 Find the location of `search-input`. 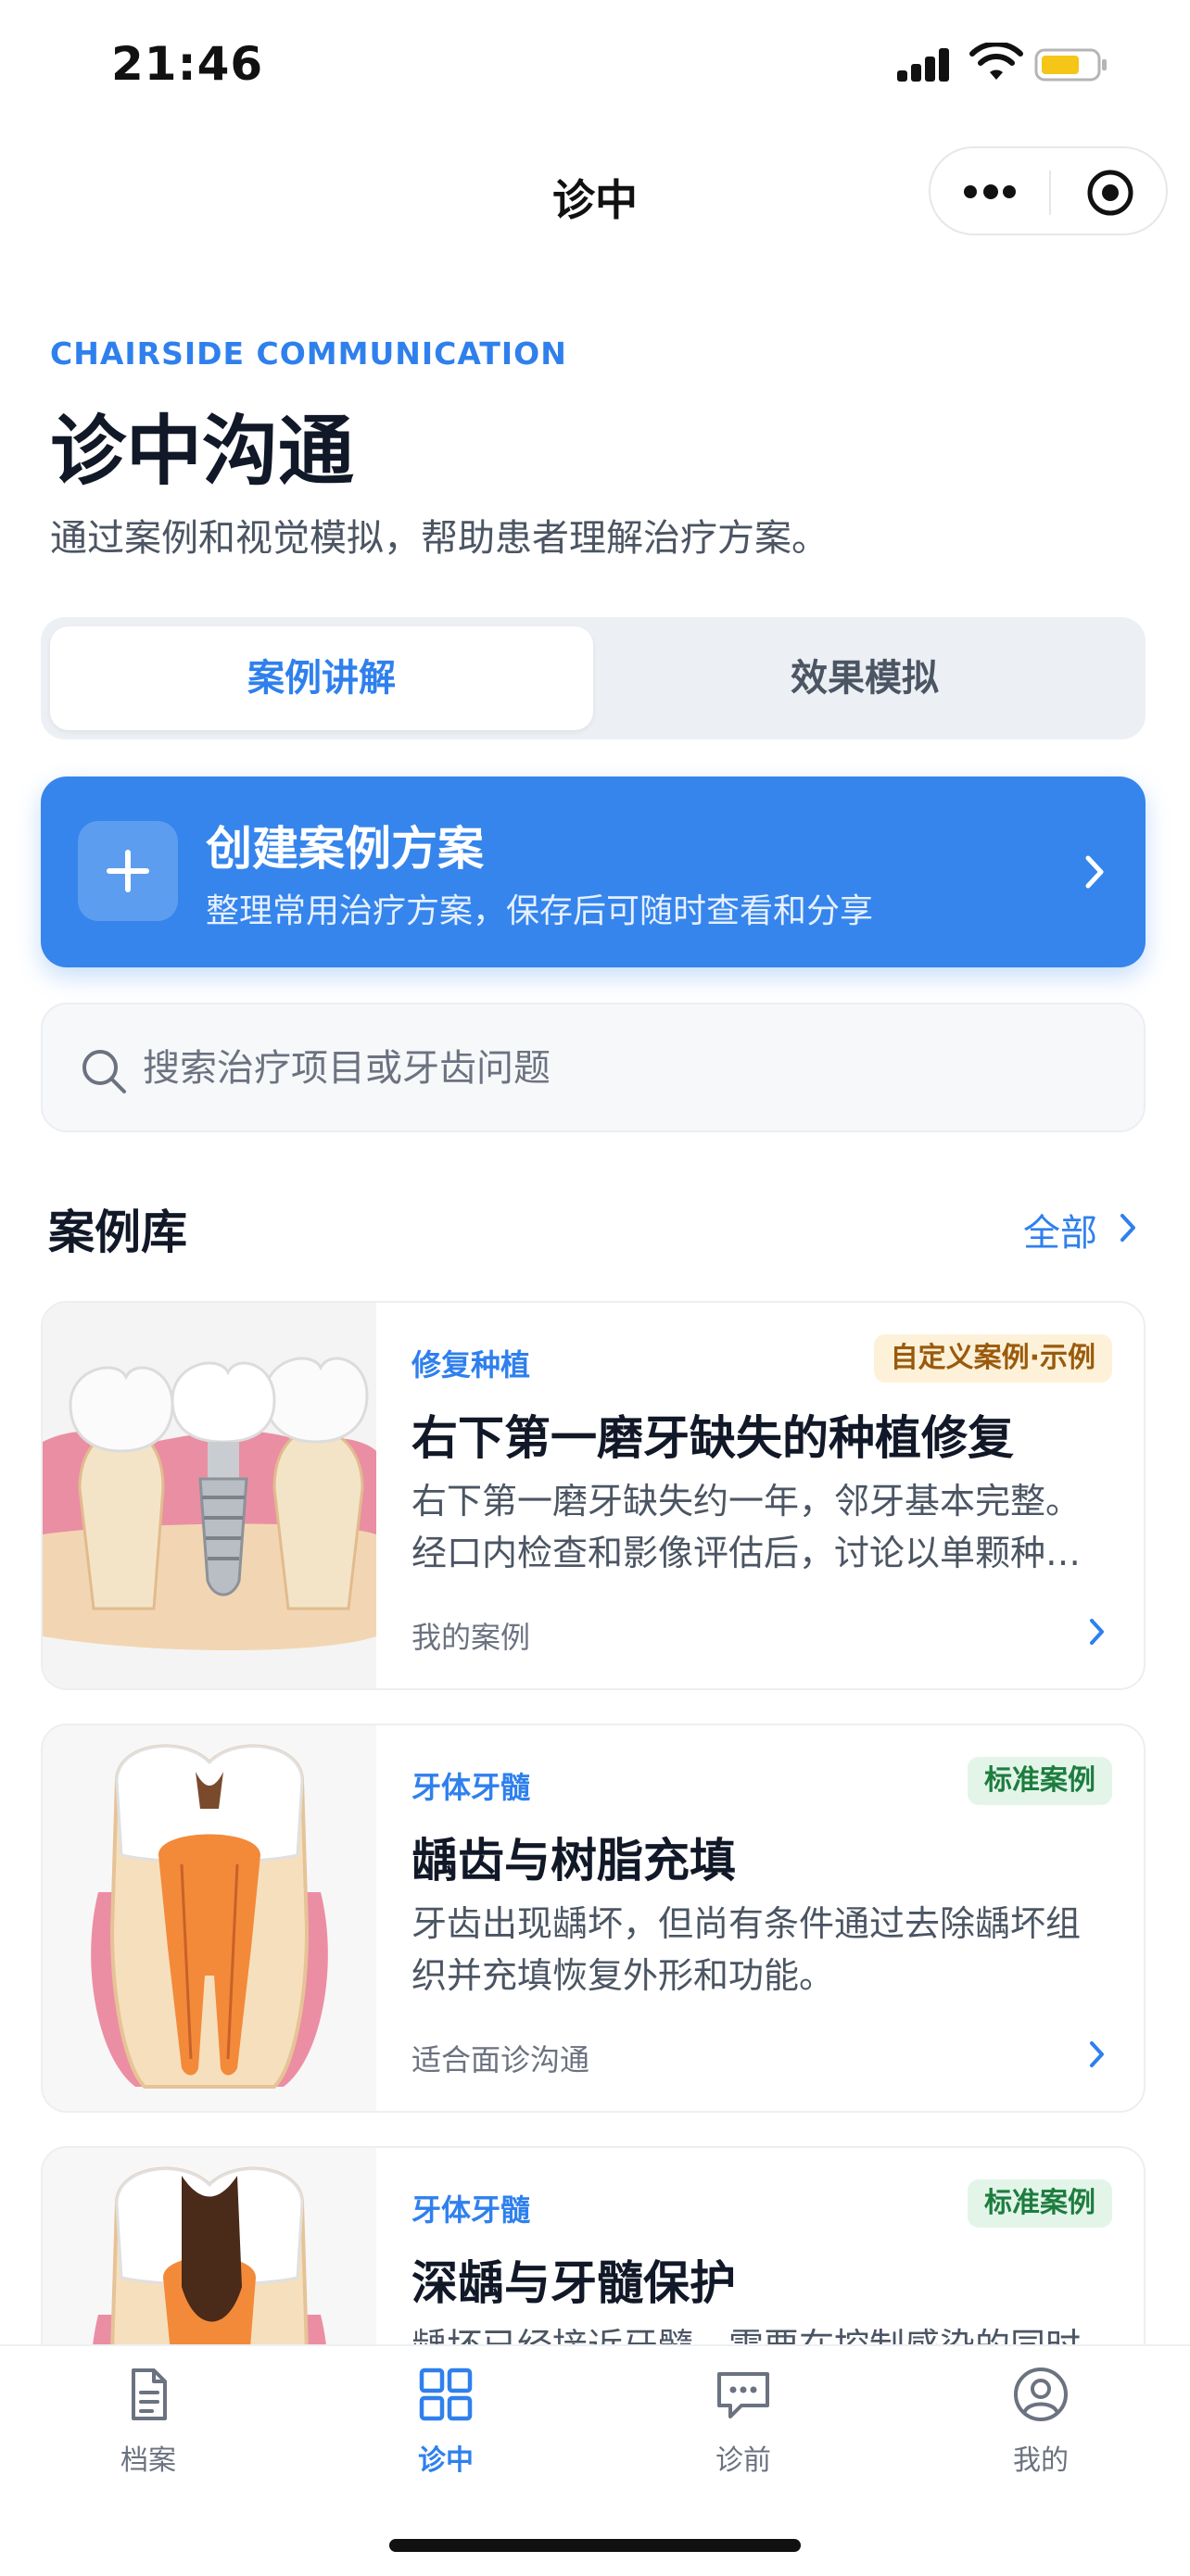

search-input is located at coordinates (606, 1068).